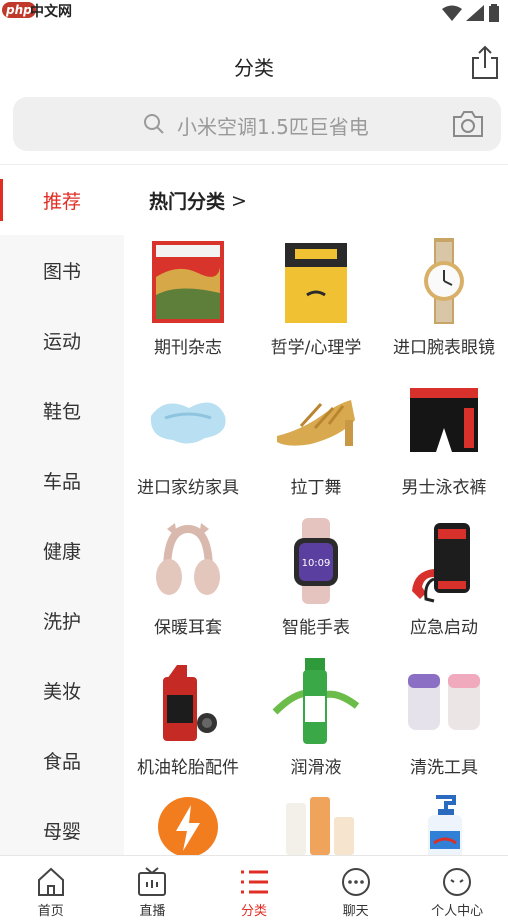 This screenshot has height=922, width=508. I want to click on search-input: 小米空调1.5匹巨省电, so click(257, 124).